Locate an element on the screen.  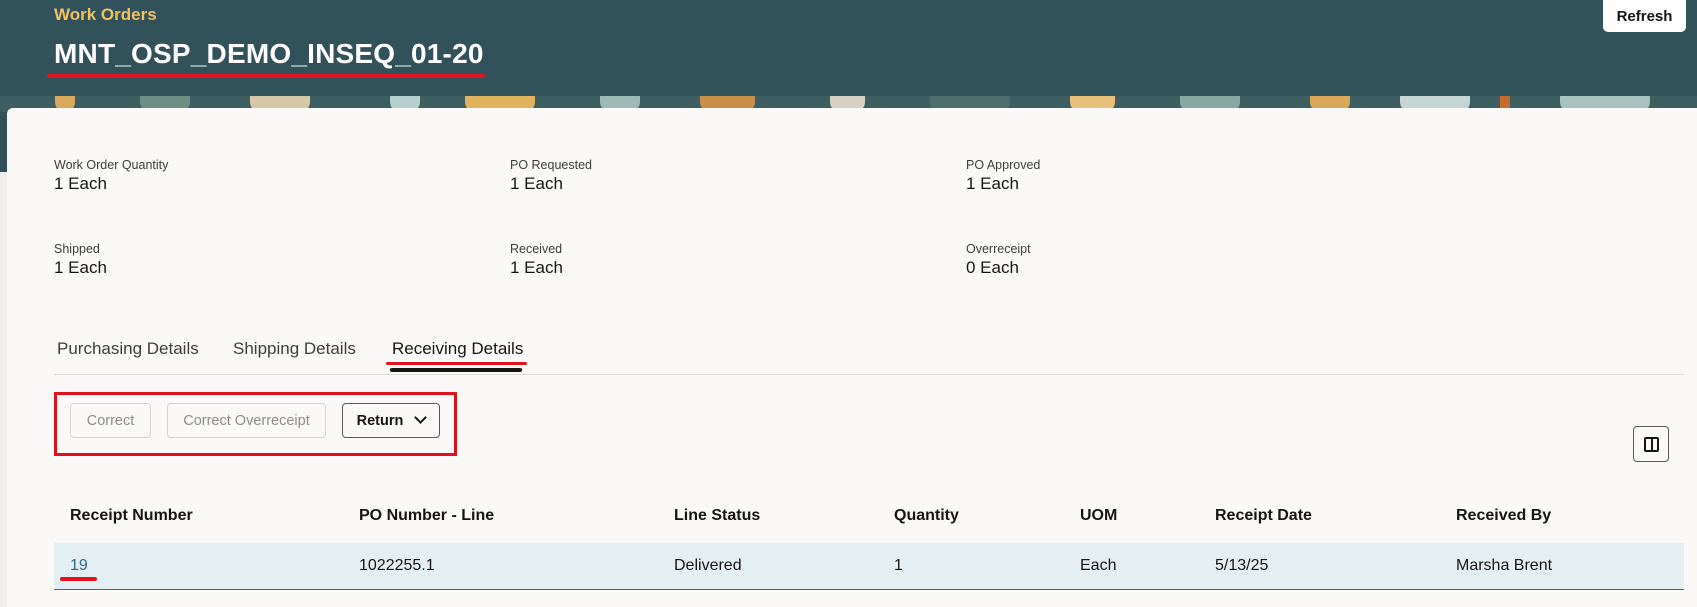
metric-po-approved: PO Approved 1 Each is located at coordinates (1003, 176).